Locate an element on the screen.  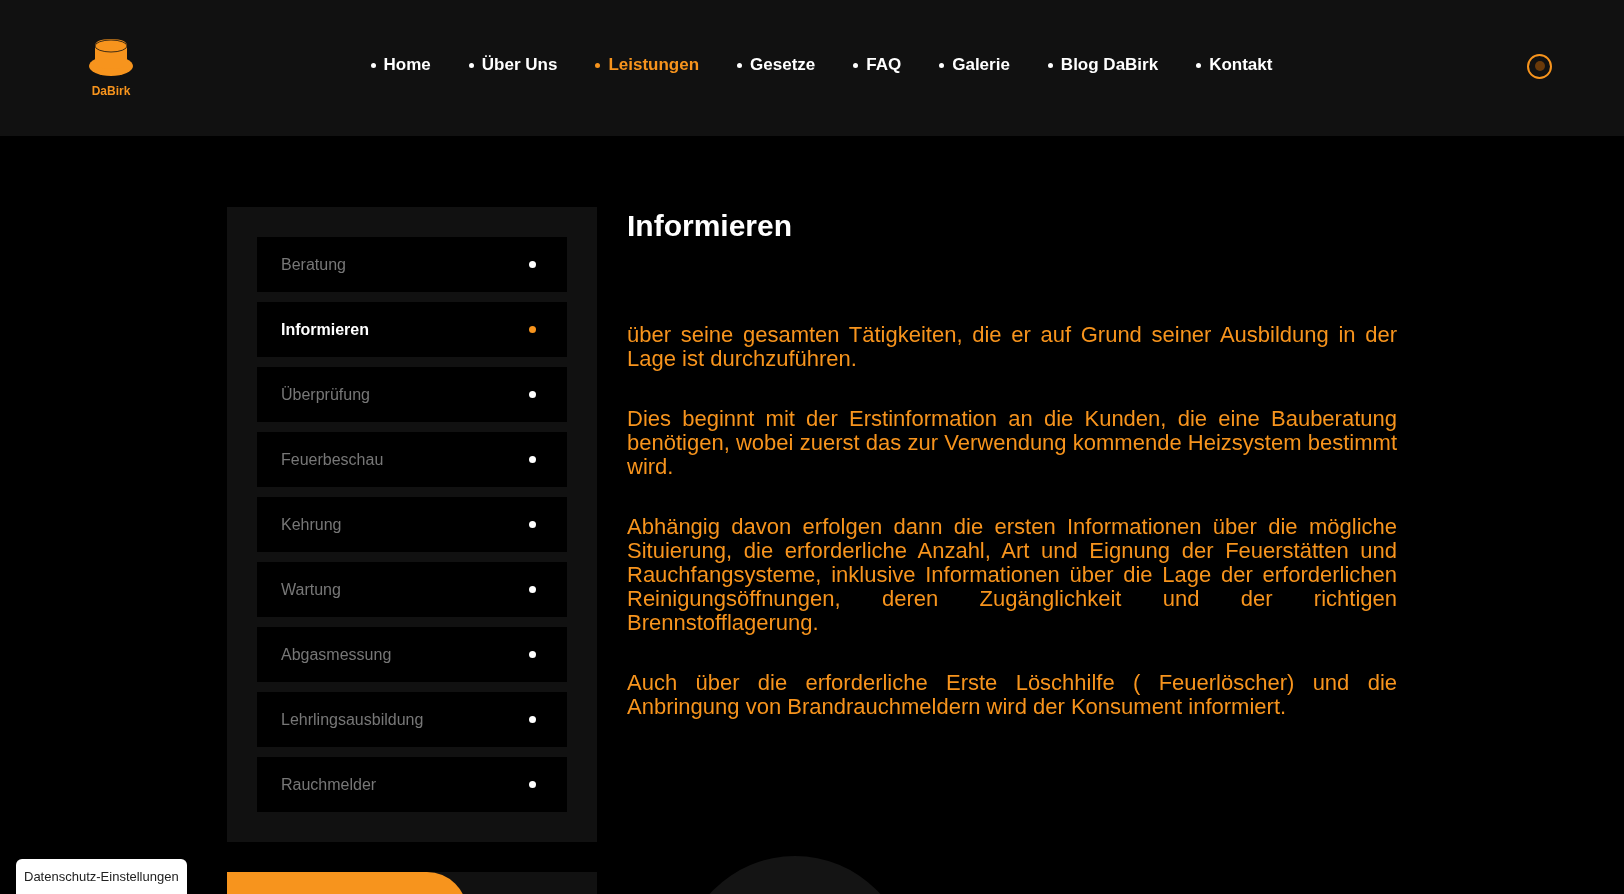
body-paragraph: über seine gesamten Tätigkeiten, die er auf Grund seiner Ausbildung in der Lage ist durchzuführen. is located at coordinates (1012, 346).